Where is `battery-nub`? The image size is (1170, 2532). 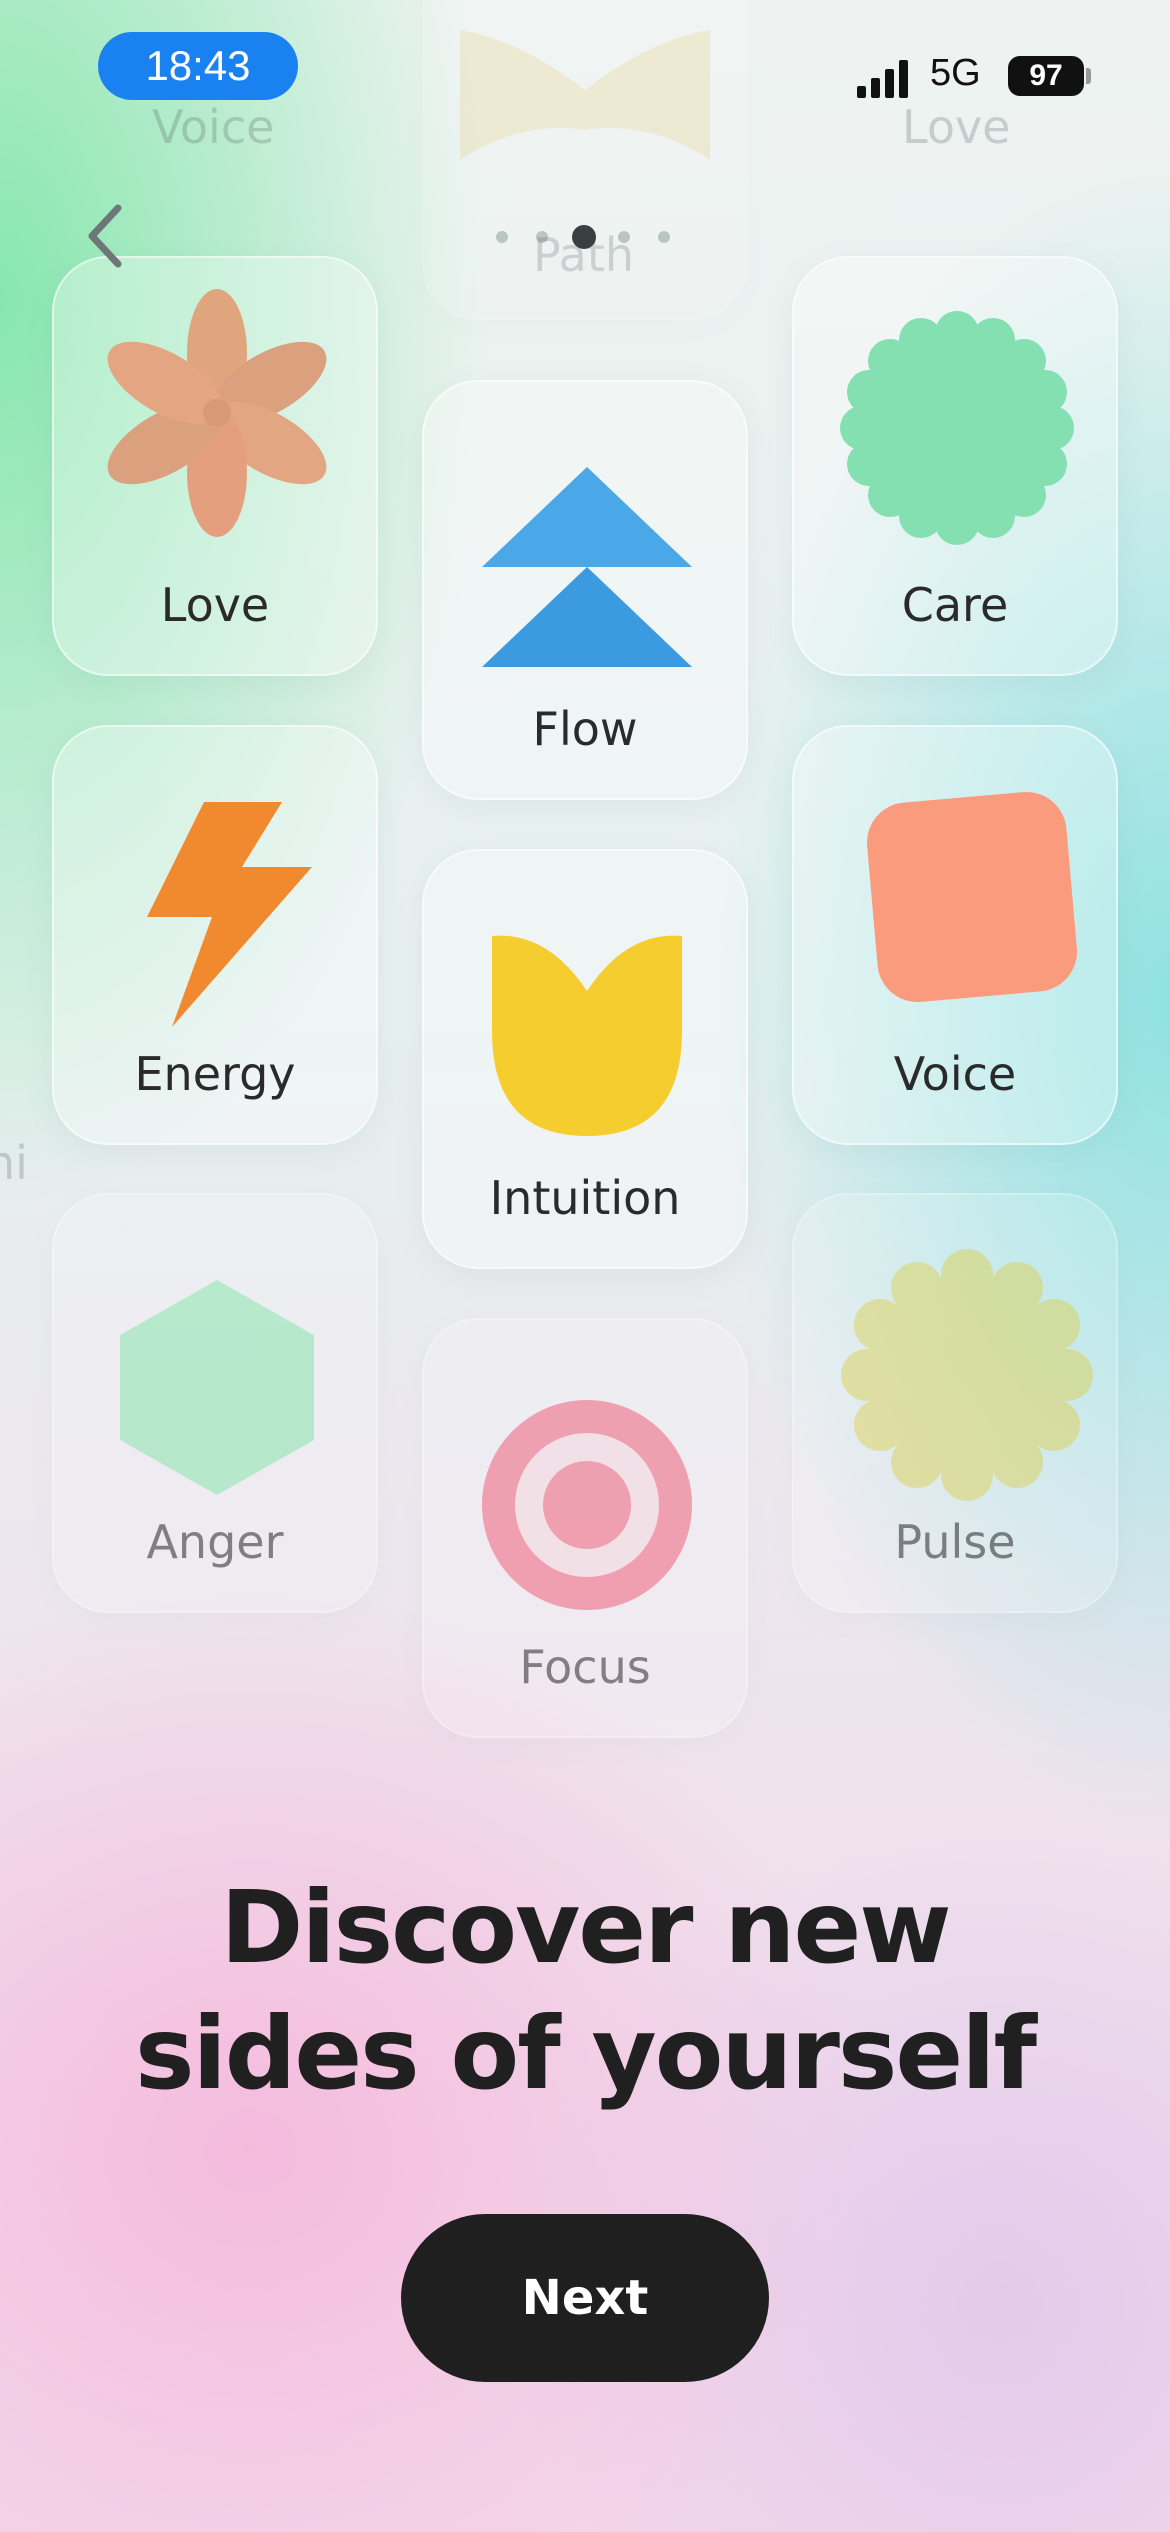
battery-nub is located at coordinates (1088, 76).